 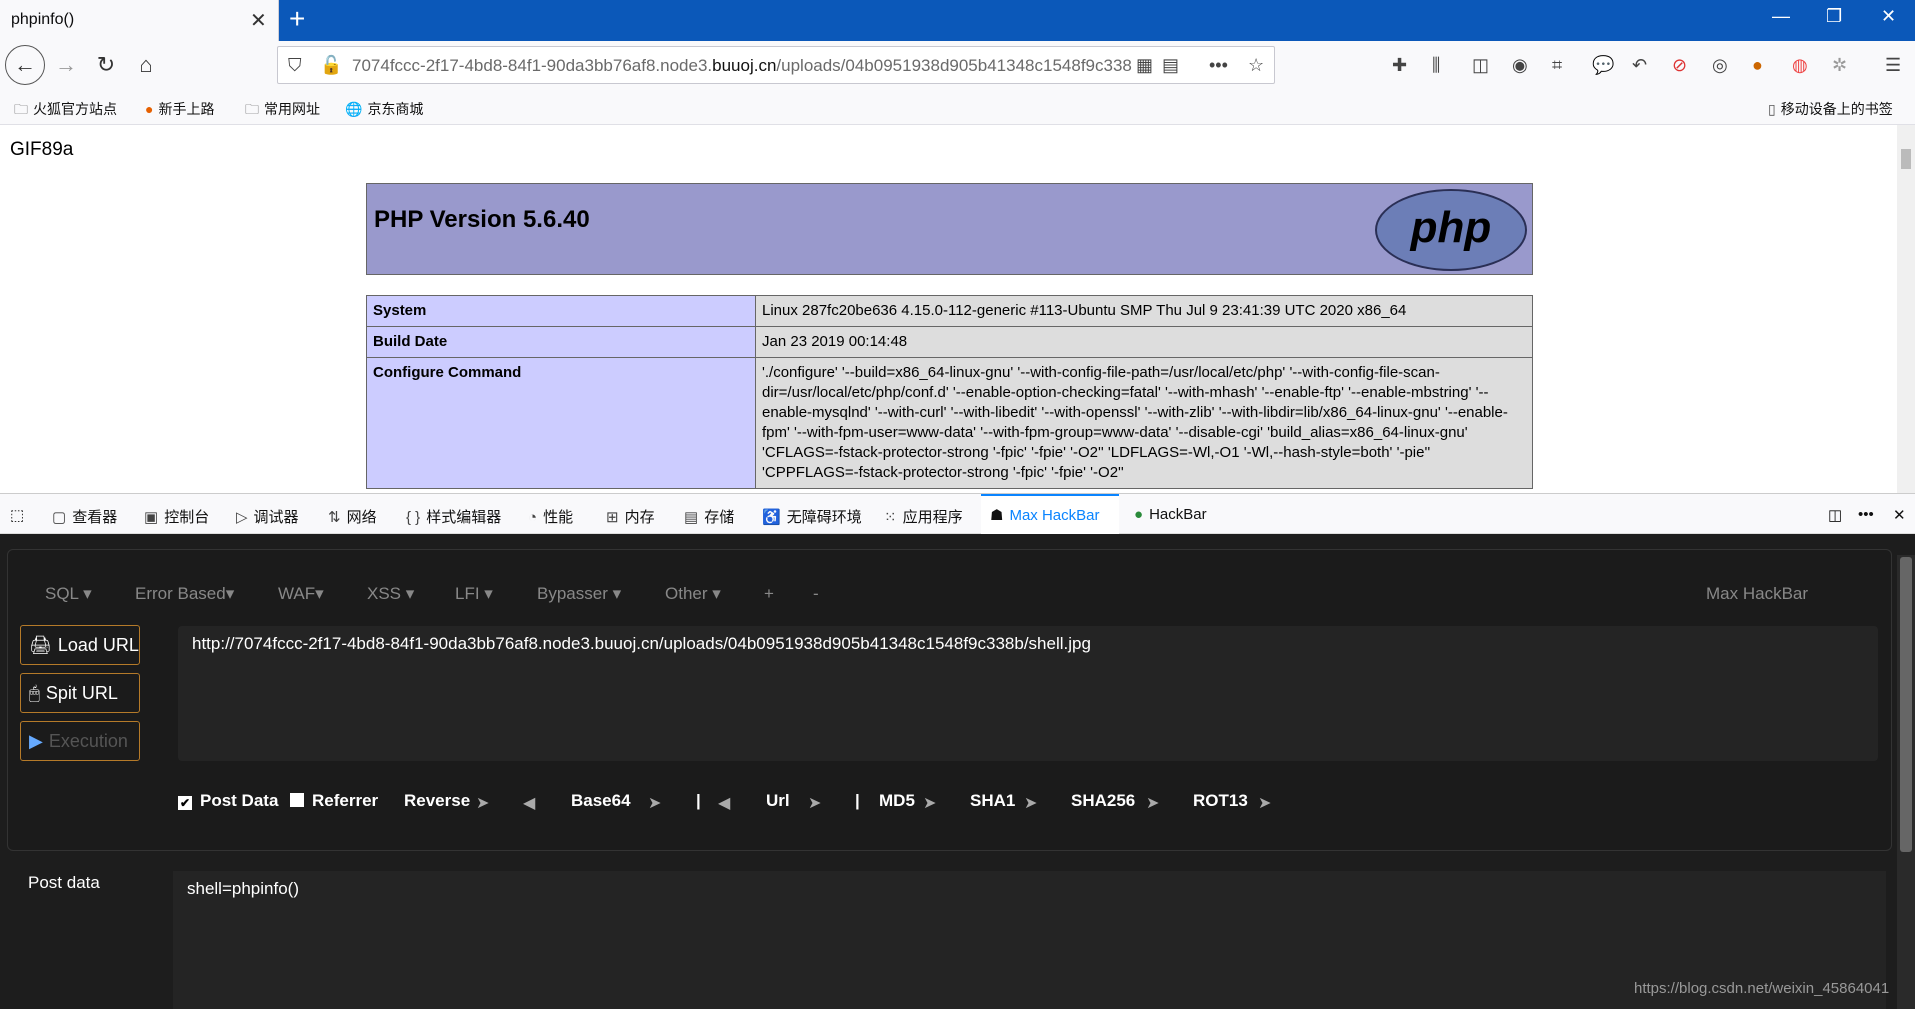 I want to click on menu-plus: +, so click(x=769, y=594).